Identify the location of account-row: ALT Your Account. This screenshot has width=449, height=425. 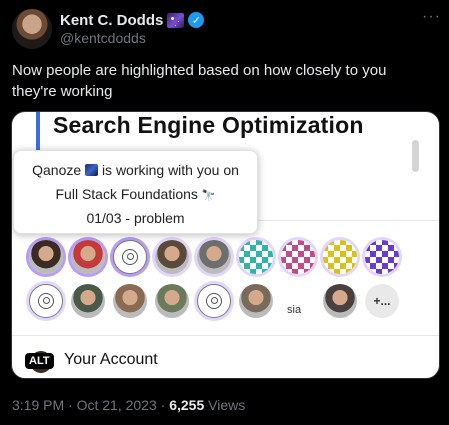
(225, 357).